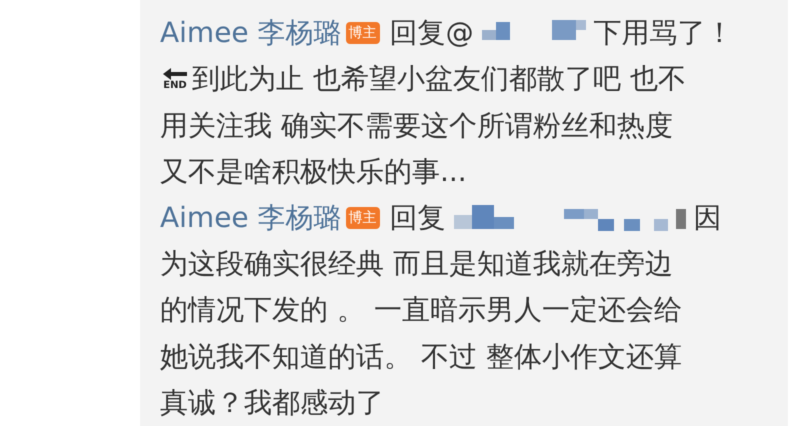 The height and width of the screenshot is (426, 800). What do you see at coordinates (708, 218) in the screenshot?
I see `reply-text: 因` at bounding box center [708, 218].